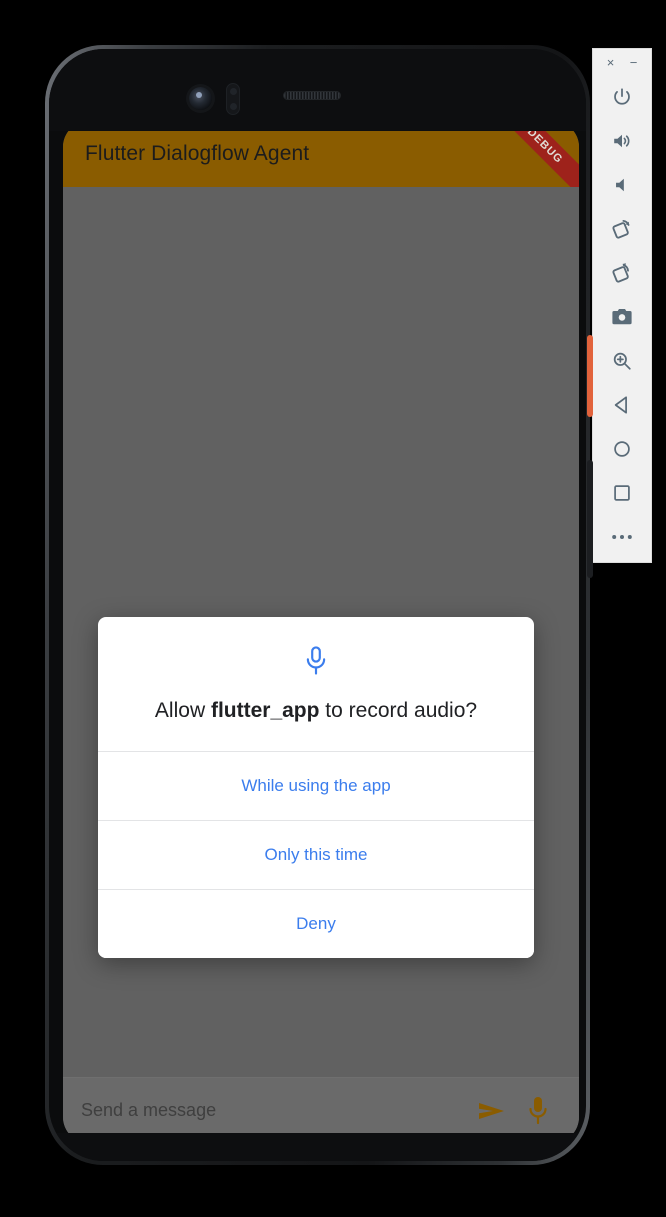 This screenshot has height=1217, width=666. Describe the element at coordinates (233, 99) in the screenshot. I see `proximity-sensor` at that location.